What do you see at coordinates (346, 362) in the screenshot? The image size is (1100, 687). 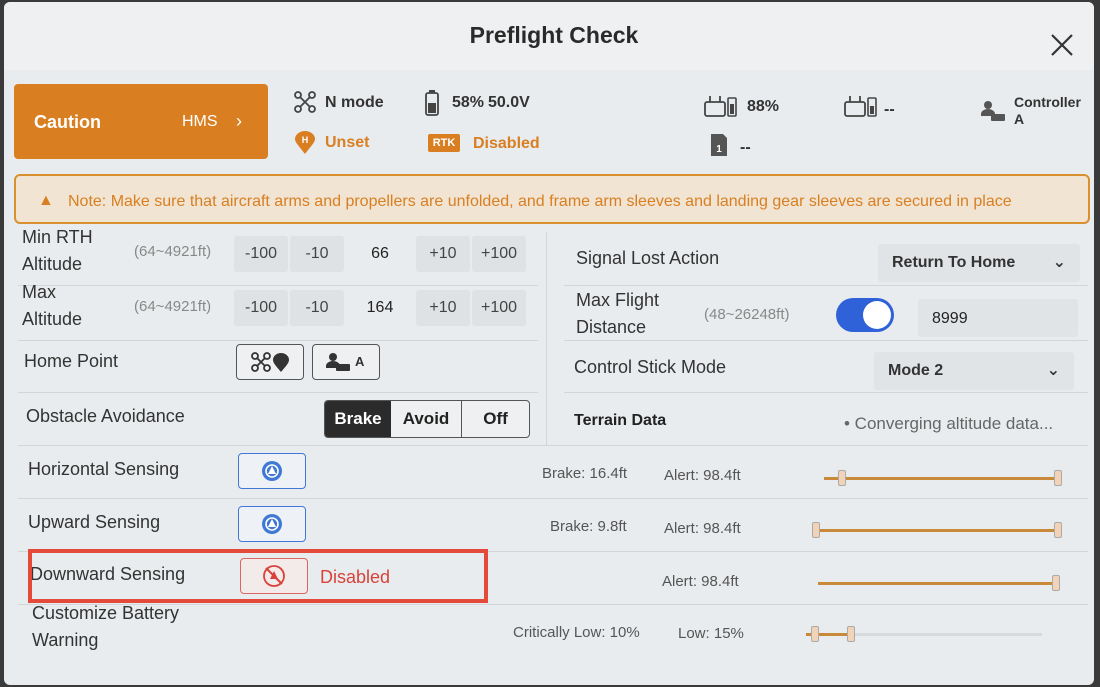 I see `home-point-controller-button: A` at bounding box center [346, 362].